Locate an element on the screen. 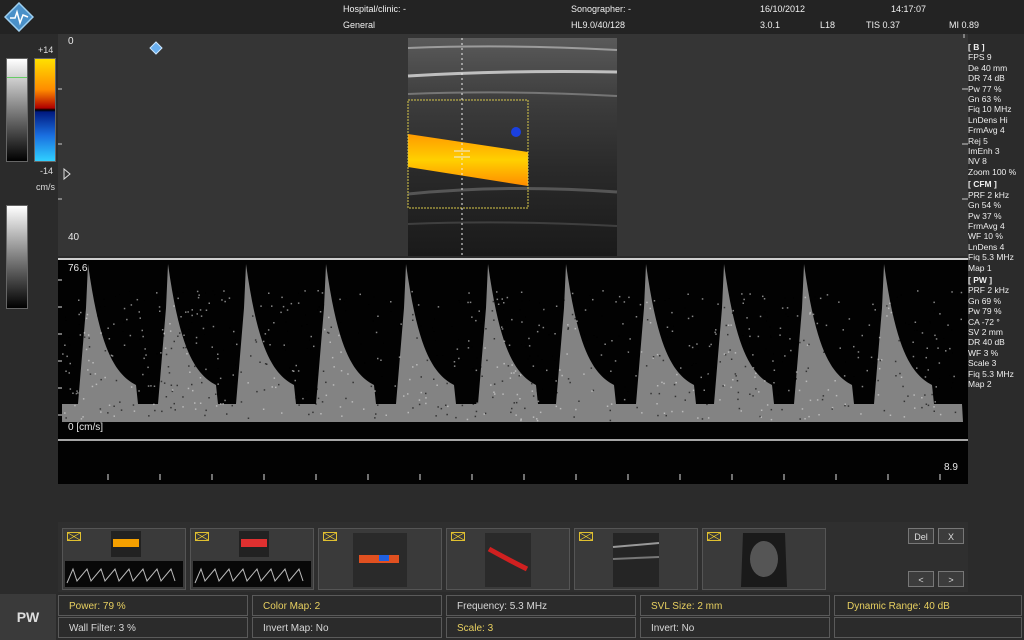  app-logo-icon is located at coordinates (19, 17).